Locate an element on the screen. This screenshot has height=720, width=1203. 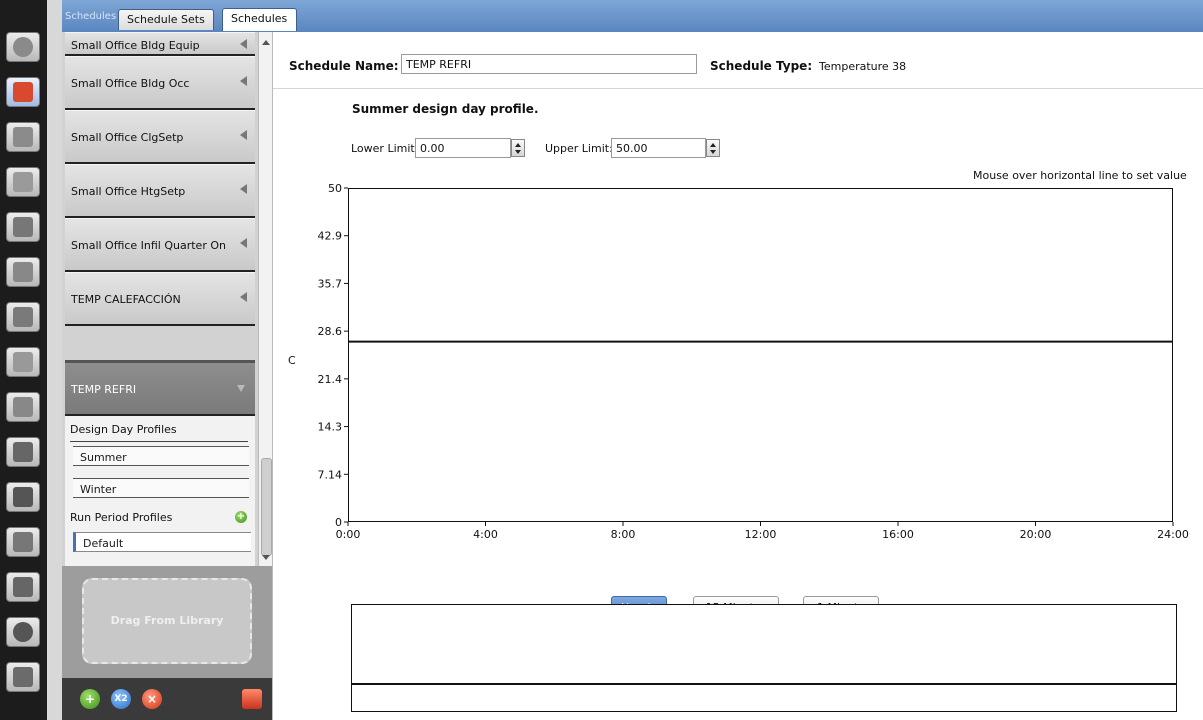
spaces-icon is located at coordinates (23, 362).